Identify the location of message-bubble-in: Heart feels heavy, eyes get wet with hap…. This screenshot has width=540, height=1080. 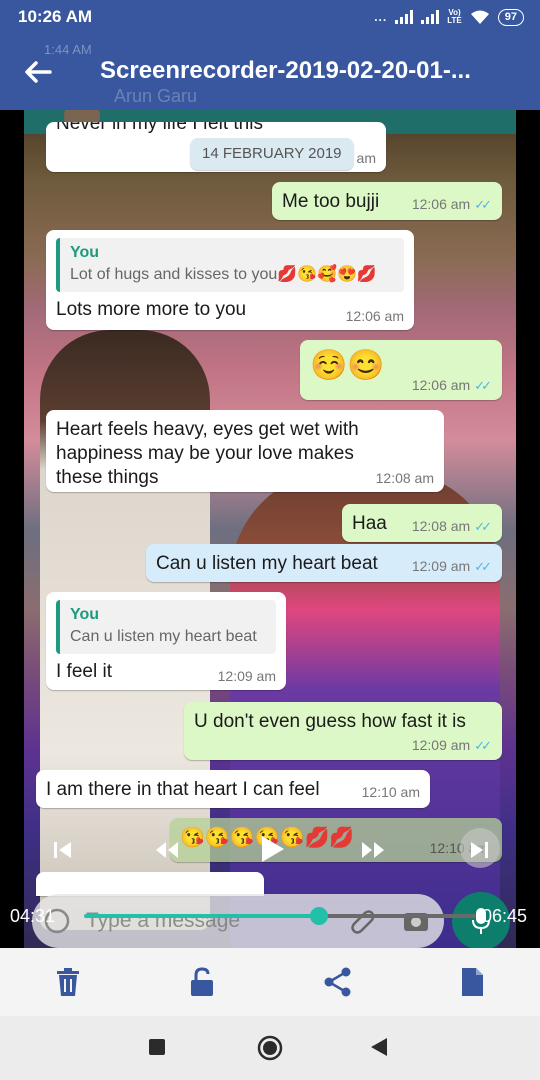
(245, 451).